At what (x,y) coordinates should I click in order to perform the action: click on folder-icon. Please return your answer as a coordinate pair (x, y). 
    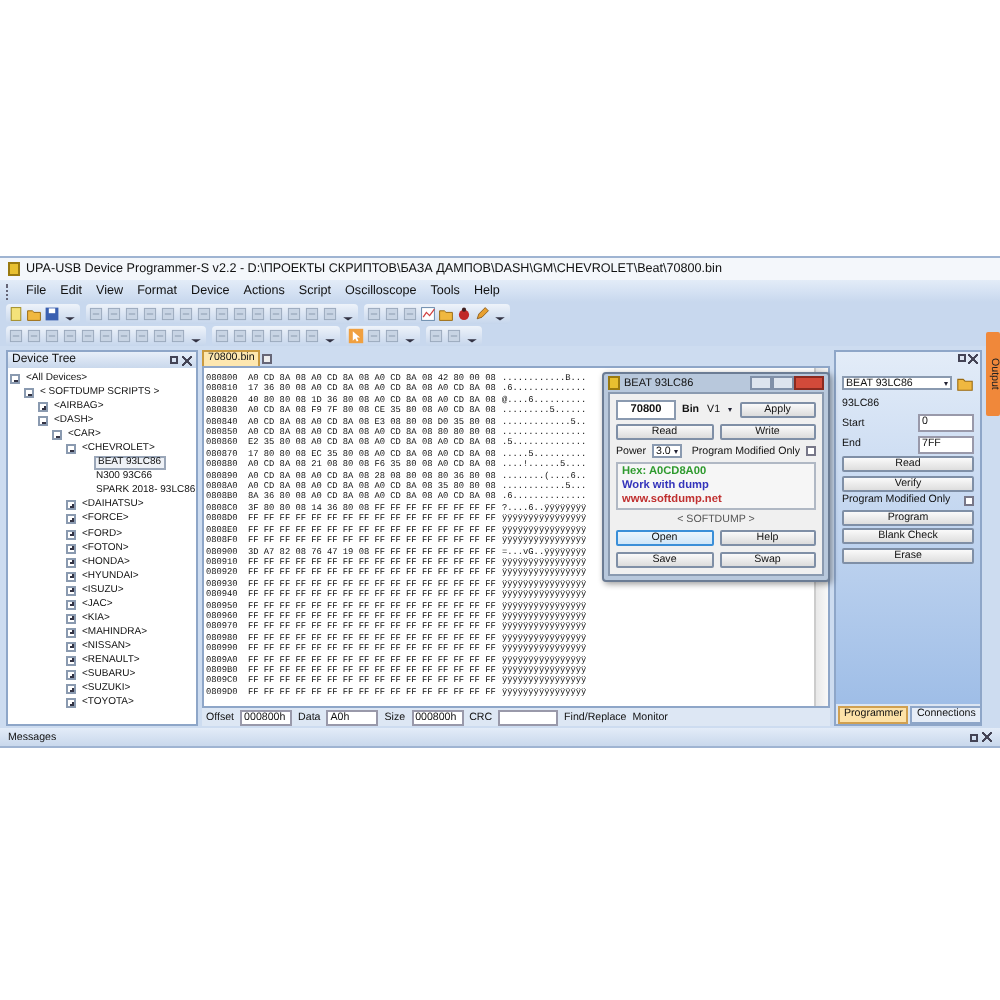
    Looking at the image, I should click on (965, 383).